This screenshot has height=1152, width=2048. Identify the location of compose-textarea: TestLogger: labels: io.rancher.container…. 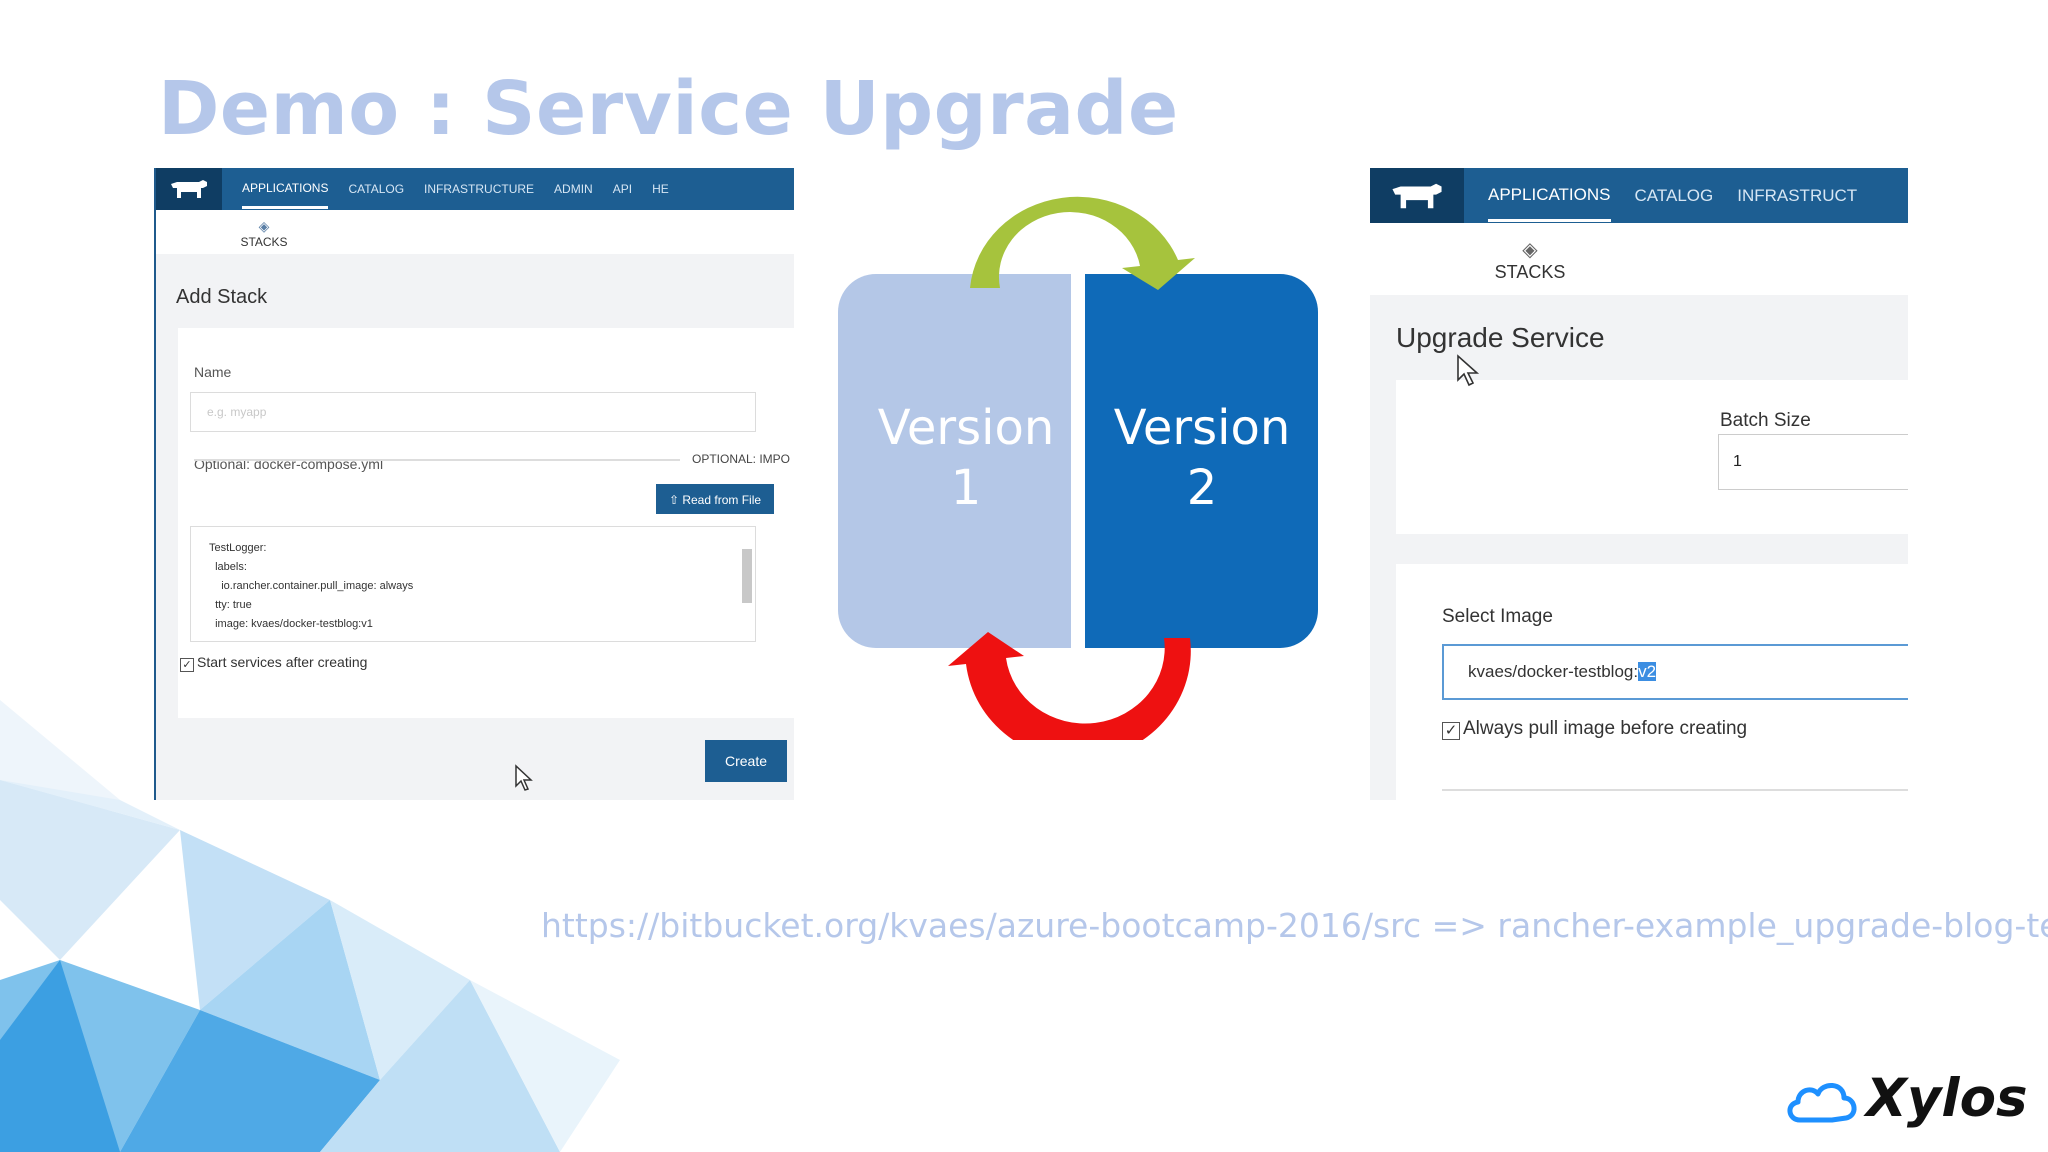
(473, 584).